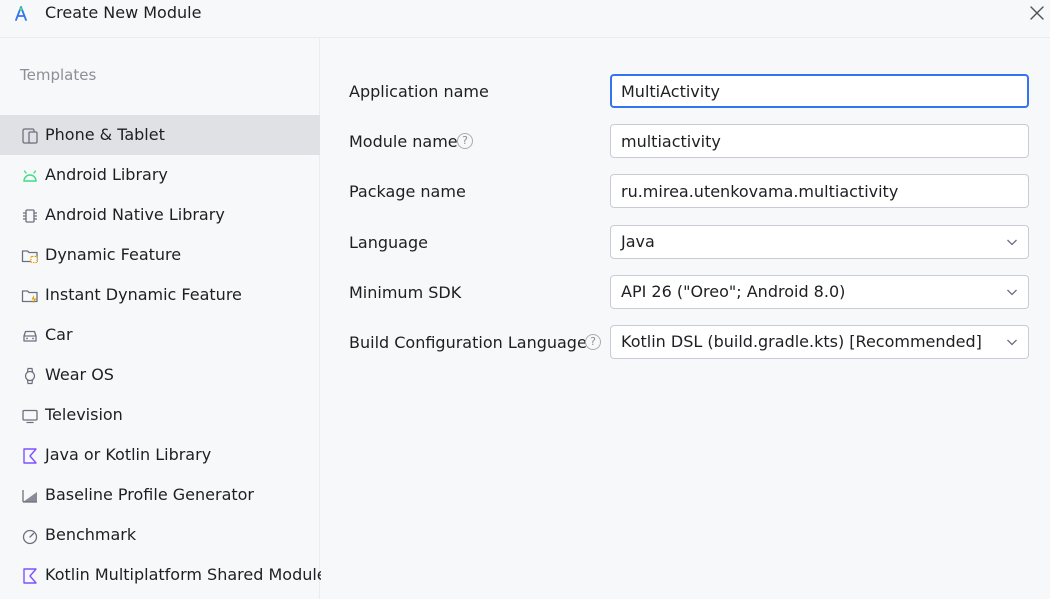  What do you see at coordinates (465, 141) in the screenshot?
I see `module-name-help-icon: ?` at bounding box center [465, 141].